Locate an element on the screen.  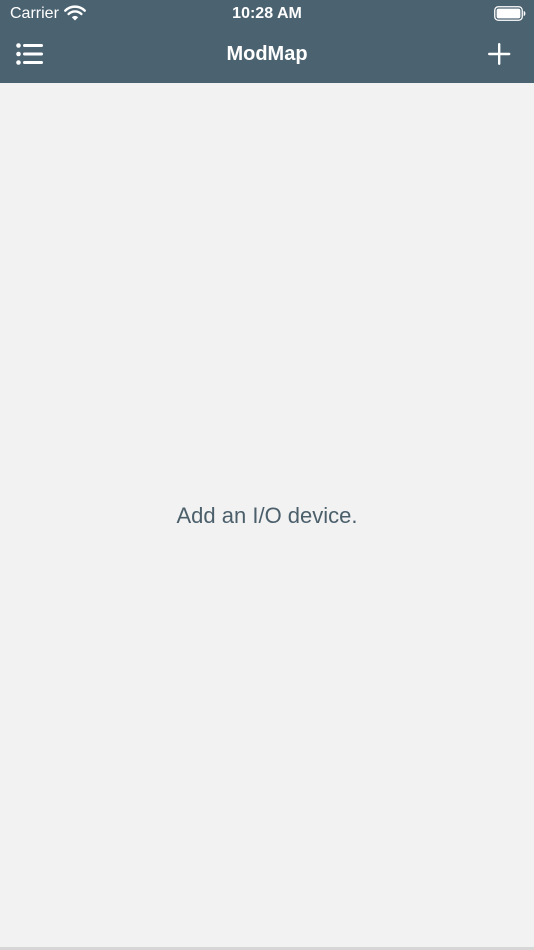
status-time: 10:28 AM is located at coordinates (267, 13).